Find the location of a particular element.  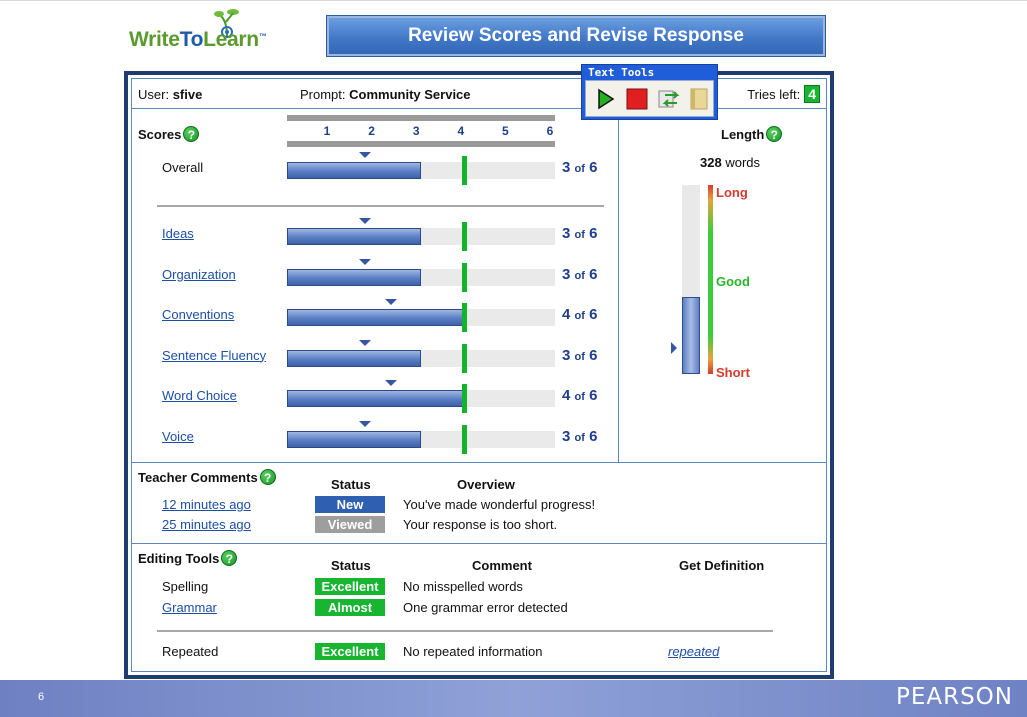

scores-title: Scores? is located at coordinates (169, 134).